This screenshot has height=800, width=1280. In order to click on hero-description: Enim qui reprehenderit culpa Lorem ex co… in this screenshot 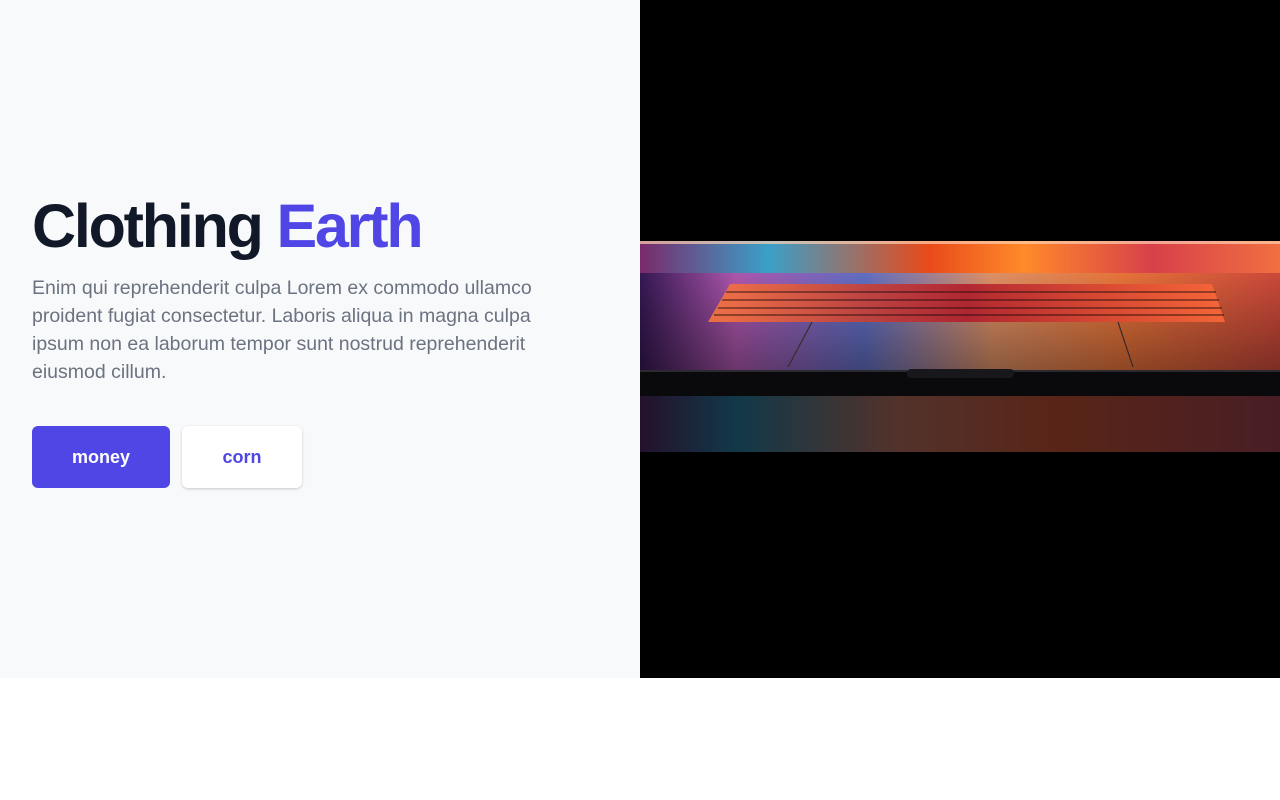, I will do `click(282, 330)`.